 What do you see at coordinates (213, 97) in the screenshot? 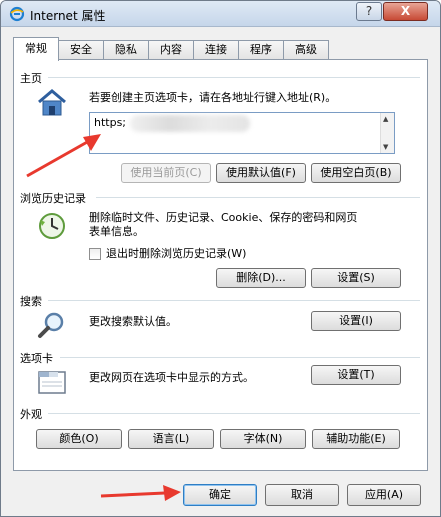
I see `homepage-description: 若要创建主页选项卡，请在各地址行键入地址(R)。` at bounding box center [213, 97].